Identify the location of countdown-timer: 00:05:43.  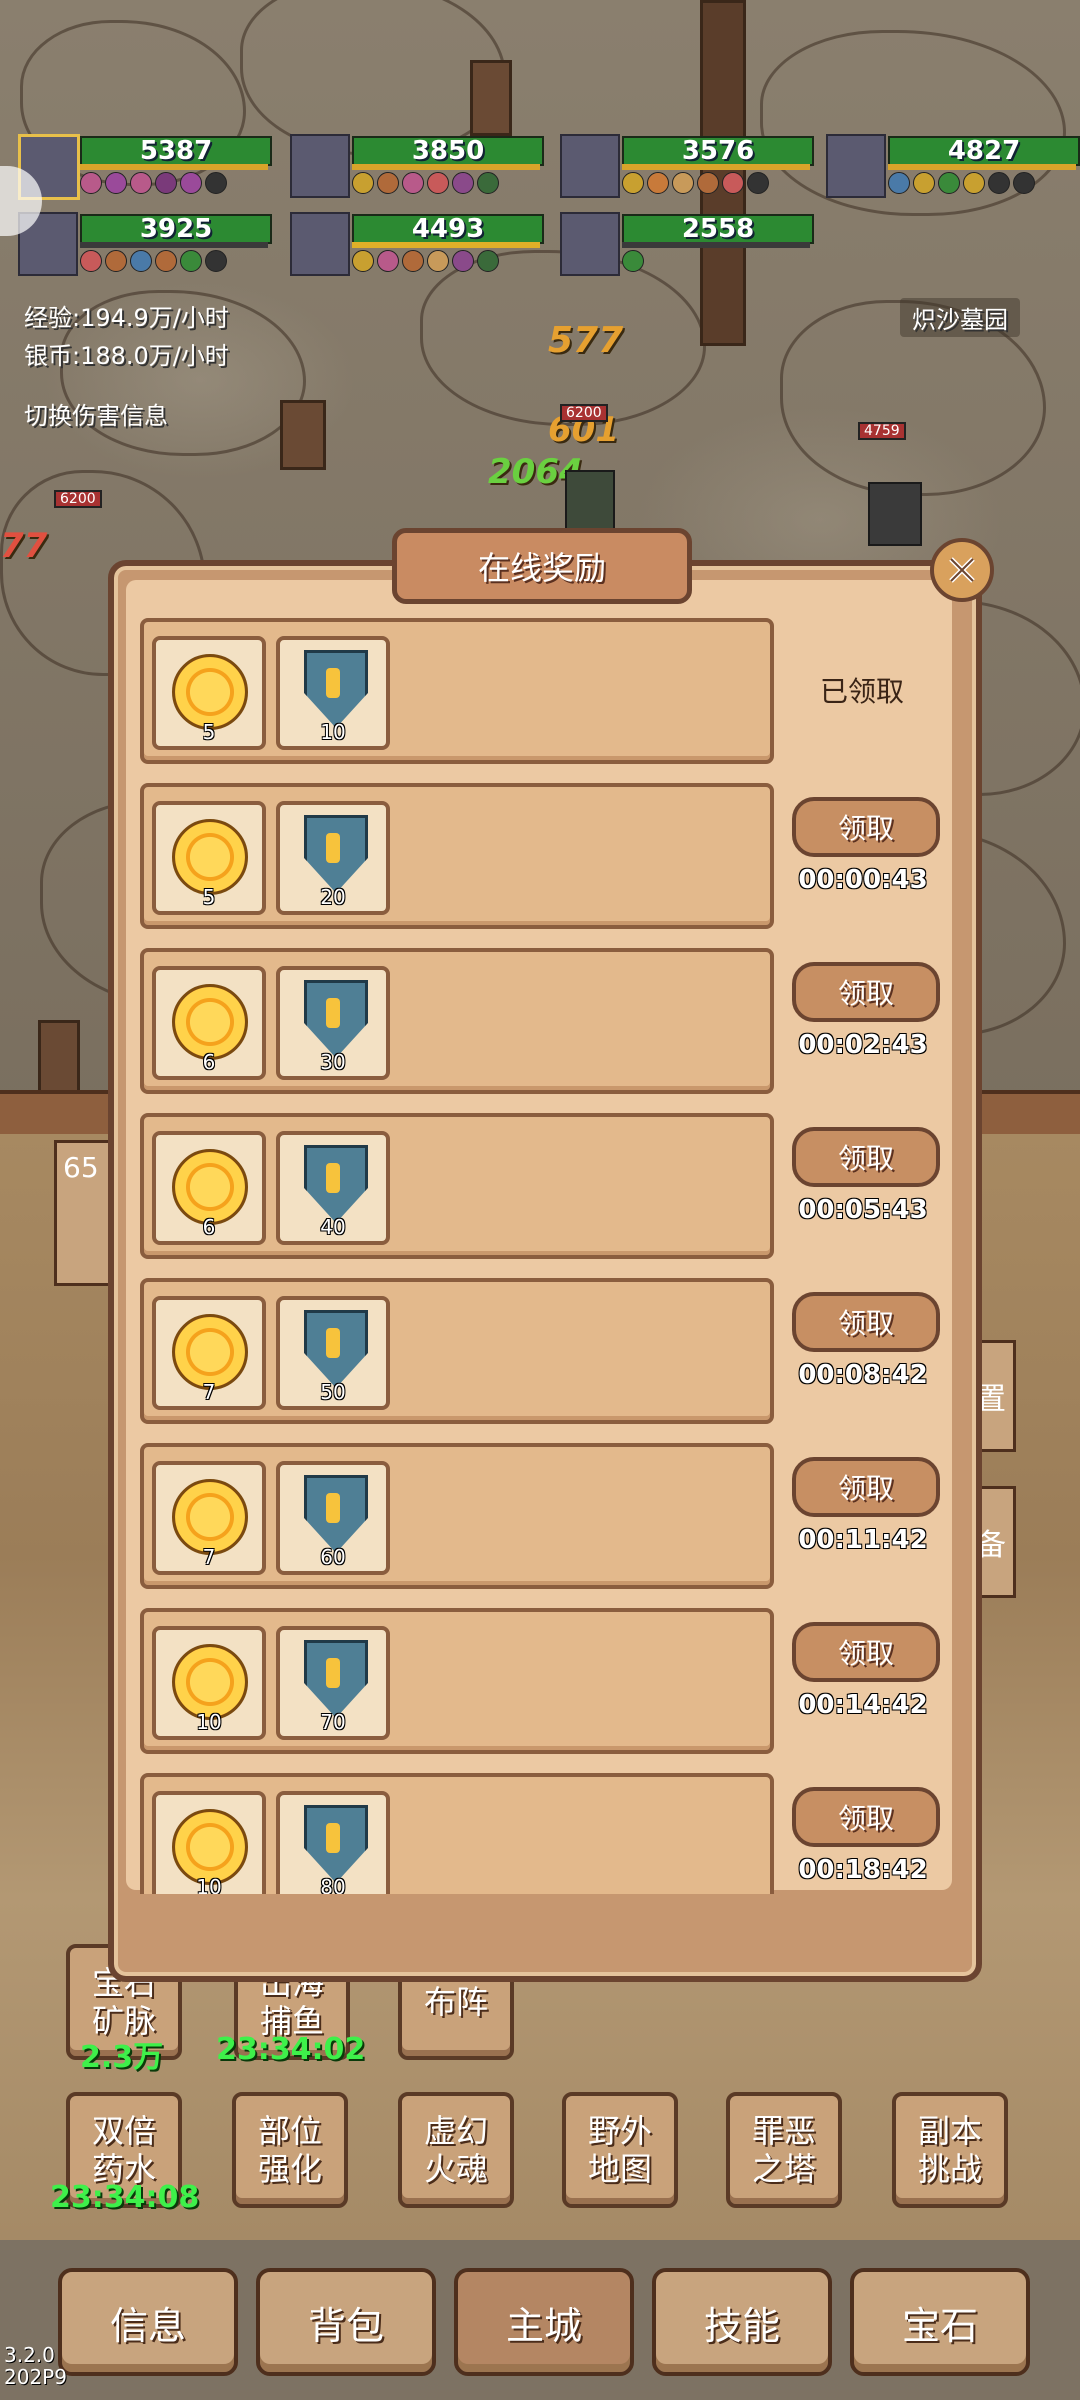
(863, 1210).